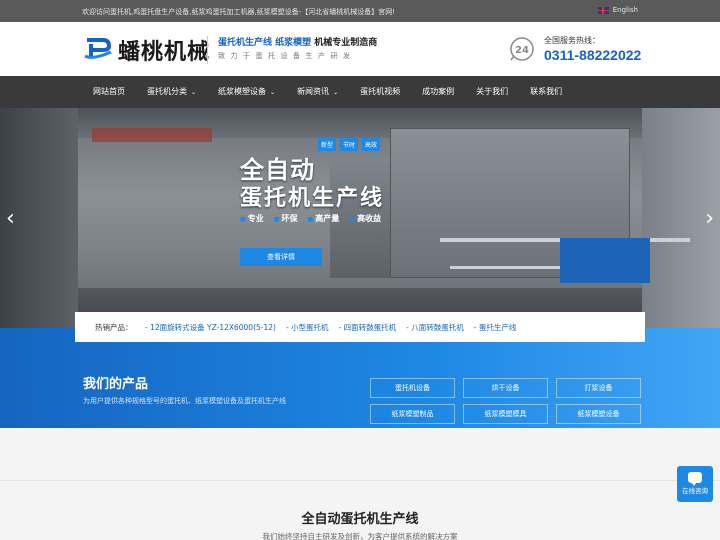 This screenshot has width=720, height=540. Describe the element at coordinates (435, 327) in the screenshot. I see `hot-product-link: 八面转鼓蛋托机` at that location.